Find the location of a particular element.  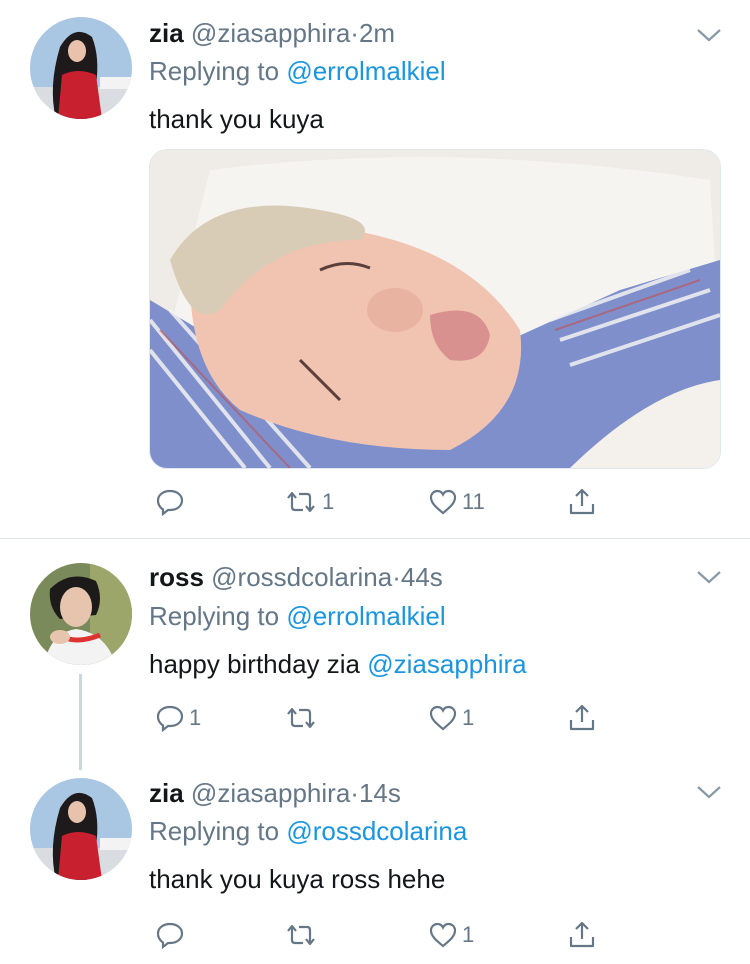

tweet-header: zia @ziasapphira·14s is located at coordinates (275, 793).